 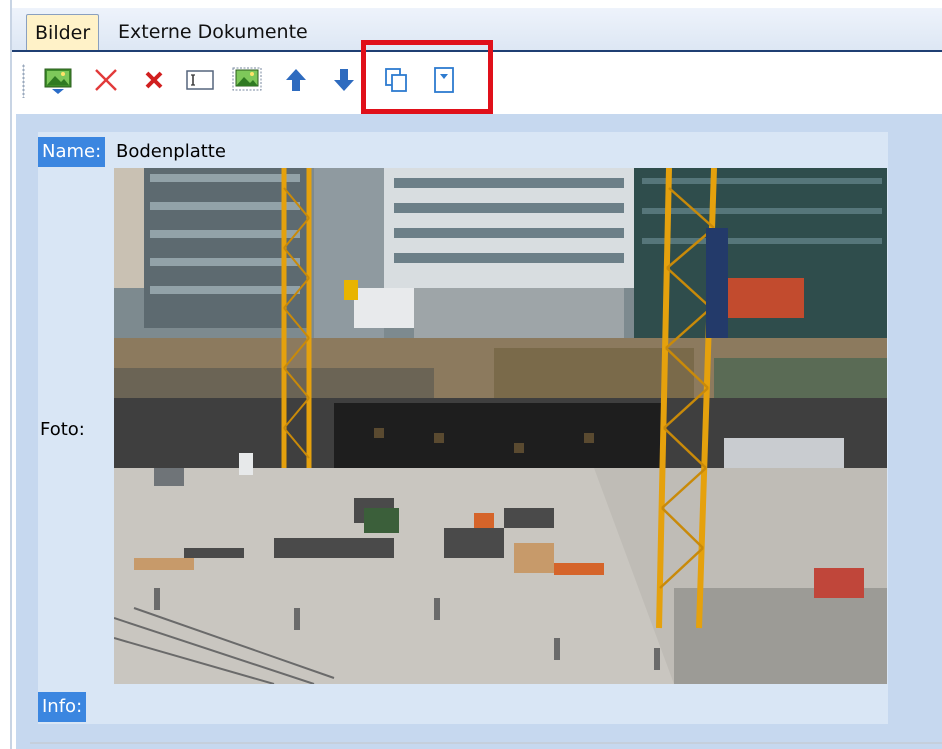 I want to click on delete-button, so click(x=106, y=80).